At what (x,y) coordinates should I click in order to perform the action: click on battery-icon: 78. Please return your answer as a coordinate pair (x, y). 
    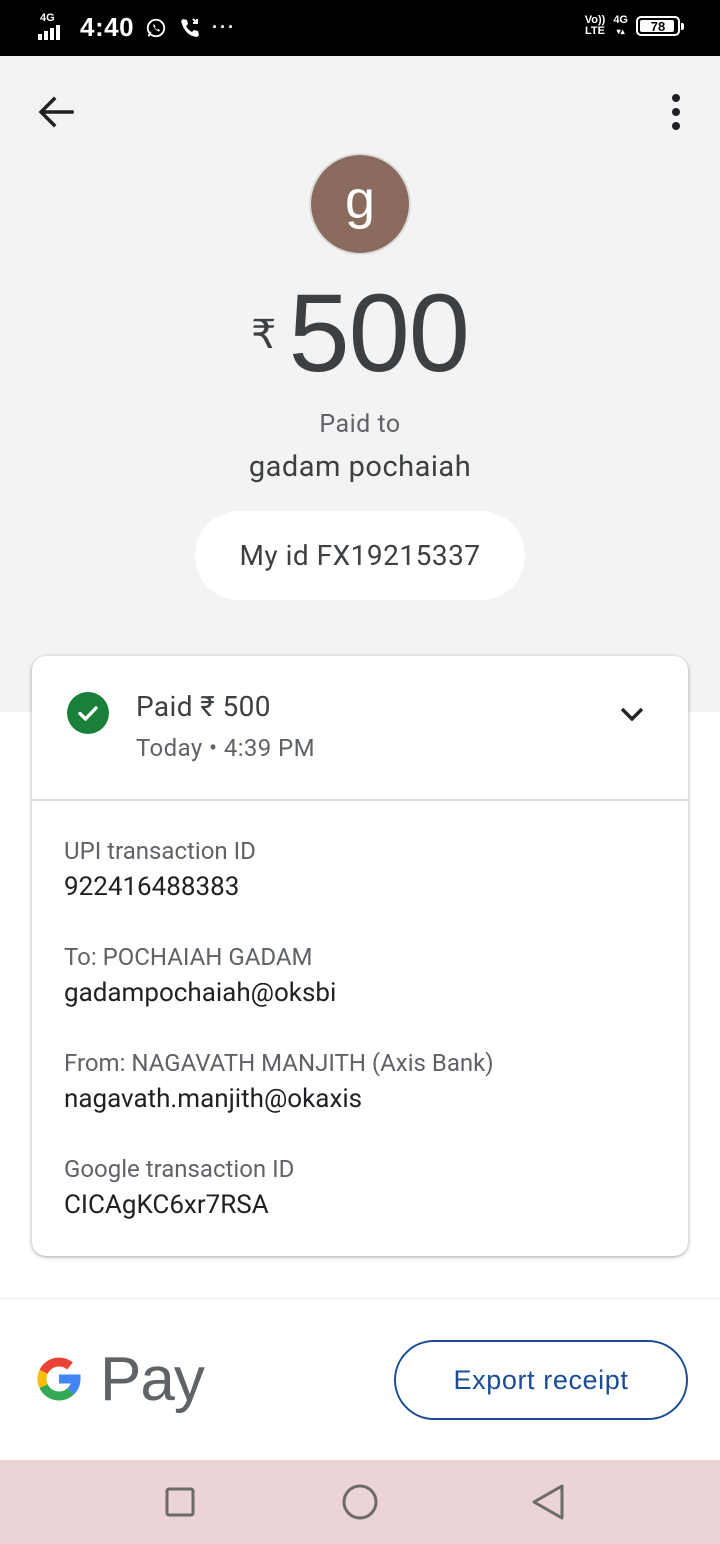
    Looking at the image, I should click on (660, 26).